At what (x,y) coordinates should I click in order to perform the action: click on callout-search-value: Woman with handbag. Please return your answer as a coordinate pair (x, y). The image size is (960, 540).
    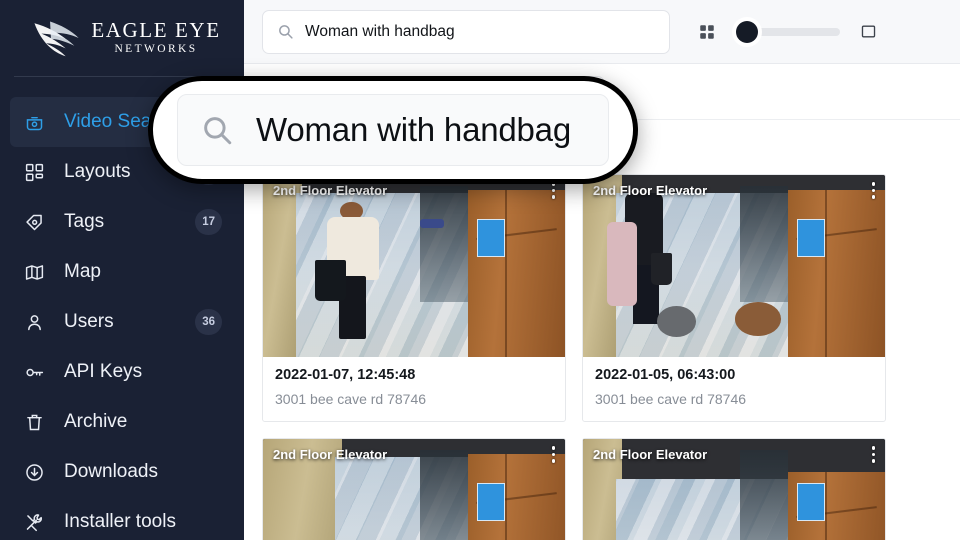
    Looking at the image, I should click on (413, 129).